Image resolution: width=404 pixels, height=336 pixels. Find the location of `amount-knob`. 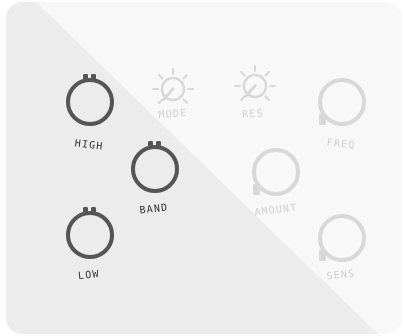

amount-knob is located at coordinates (276, 172).